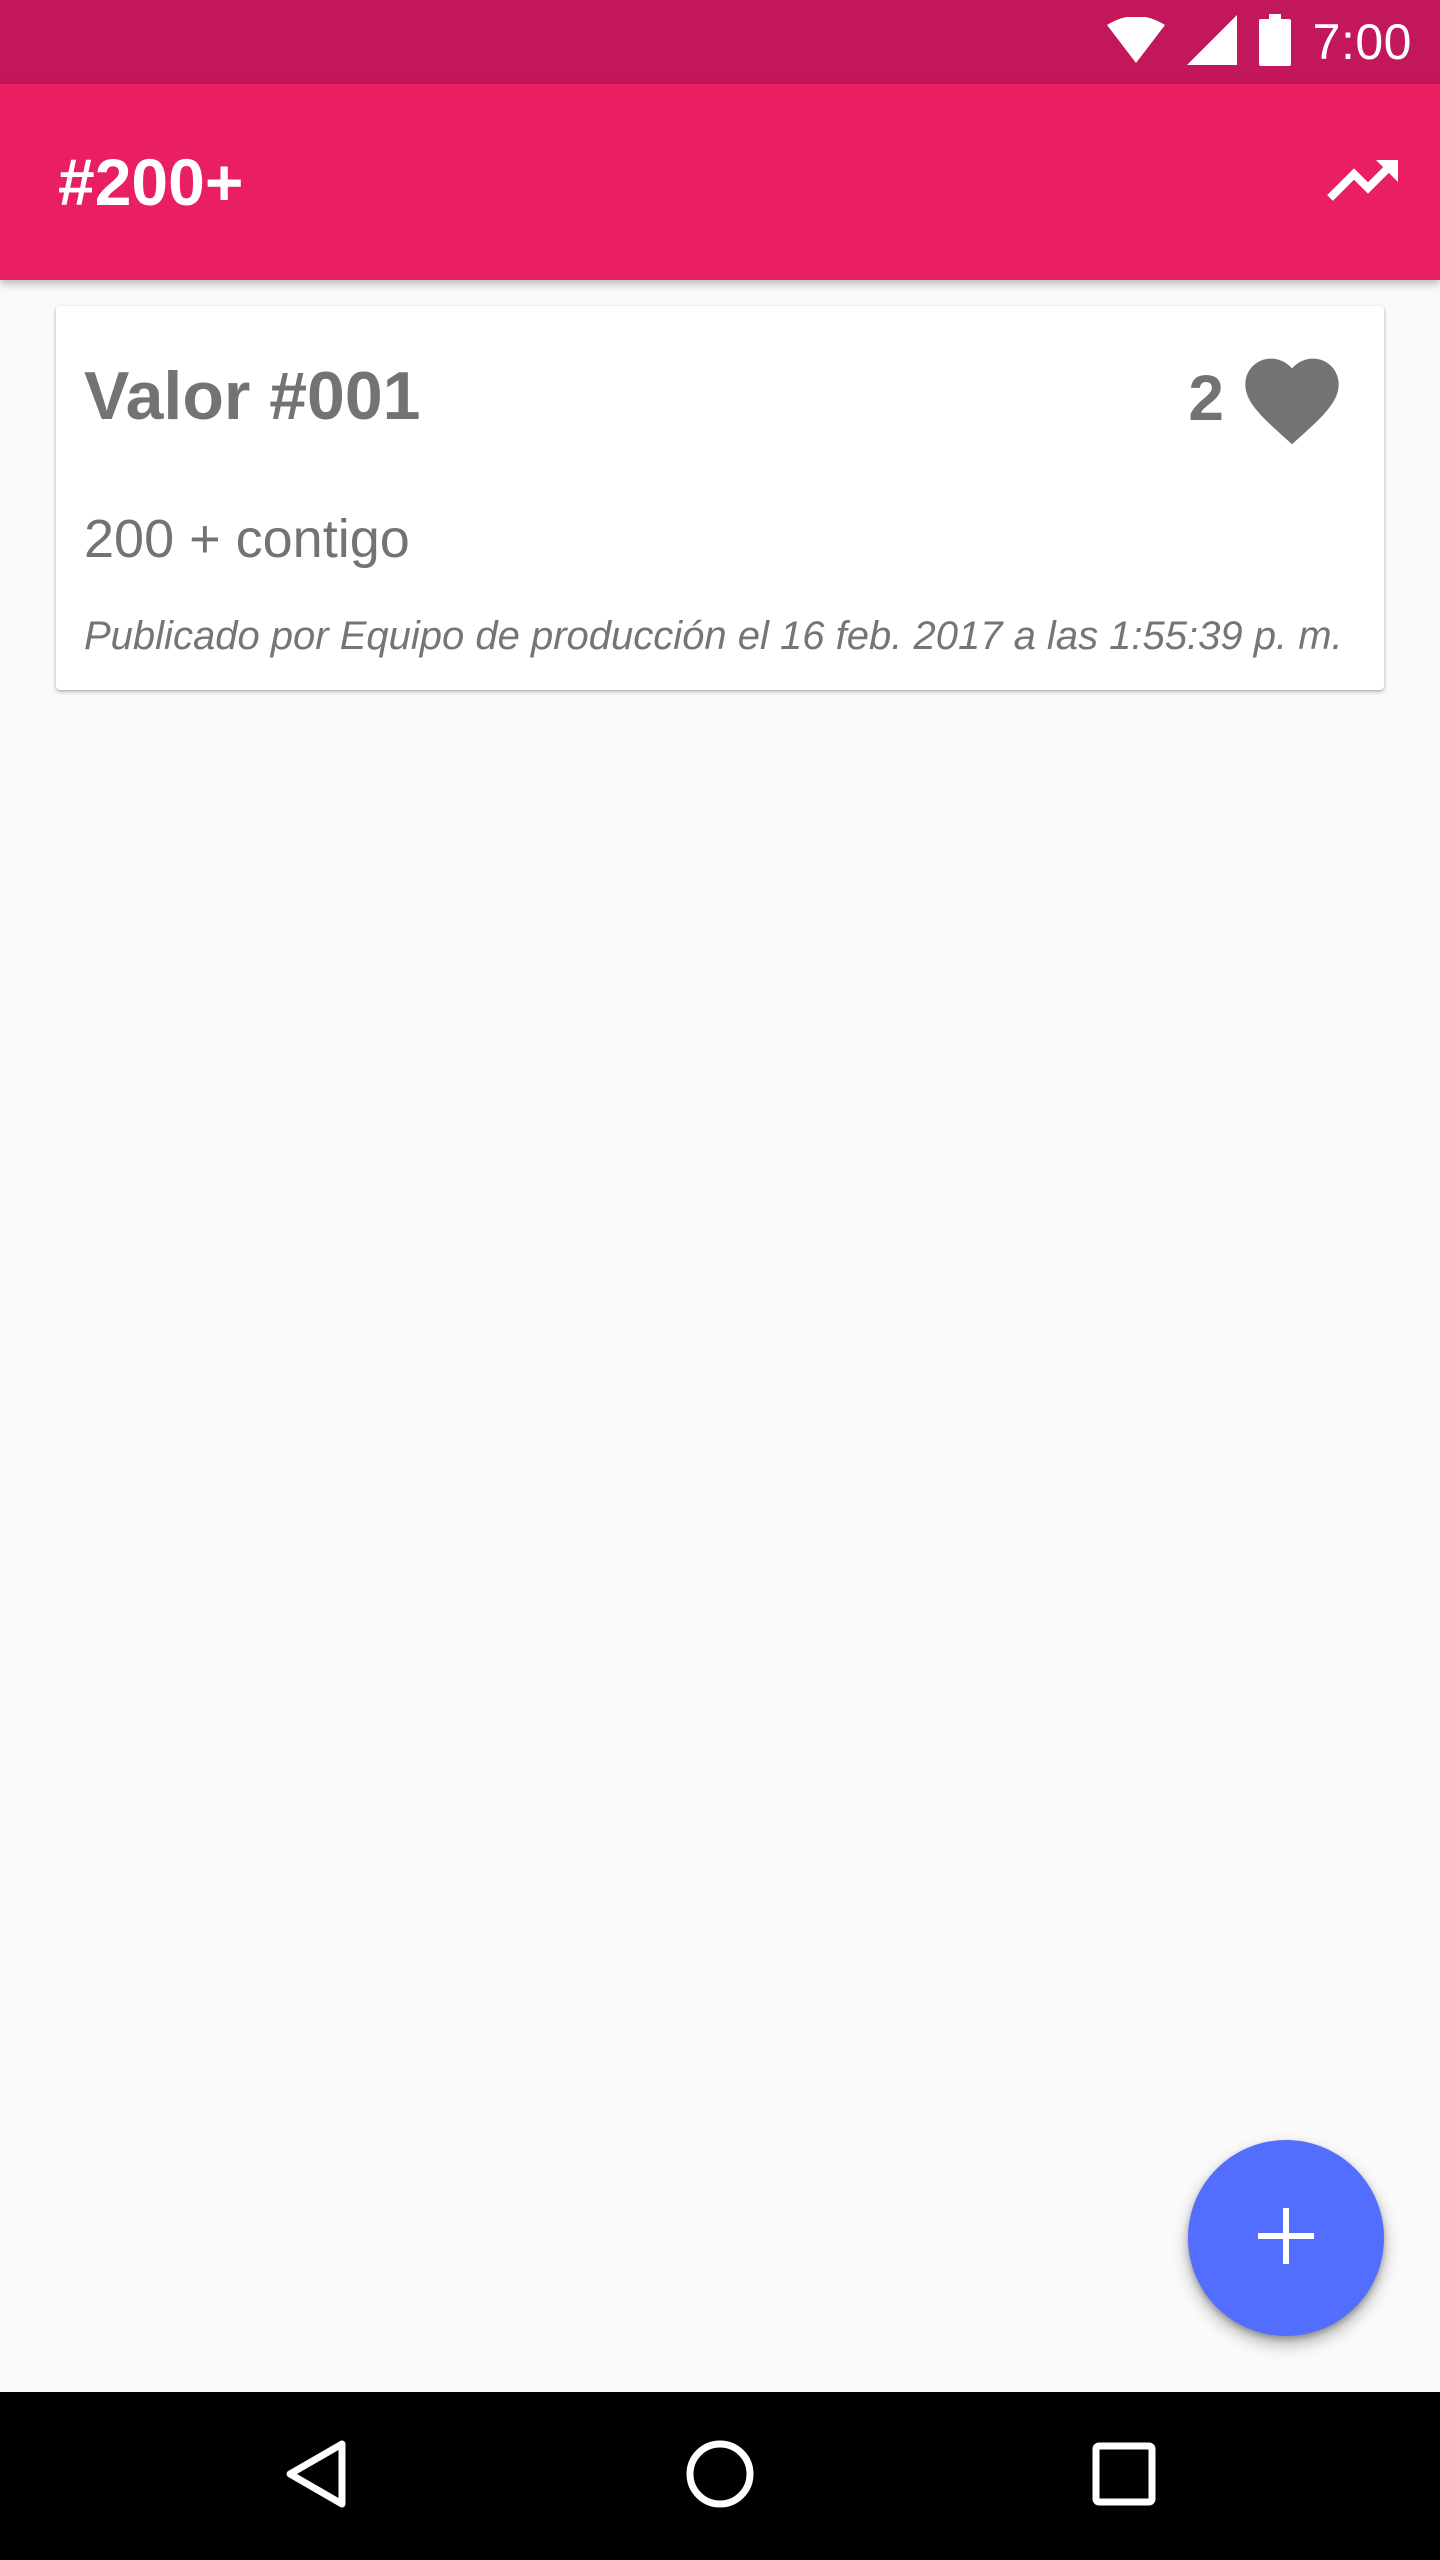 This screenshot has height=2560, width=1440. I want to click on home-button, so click(720, 2476).